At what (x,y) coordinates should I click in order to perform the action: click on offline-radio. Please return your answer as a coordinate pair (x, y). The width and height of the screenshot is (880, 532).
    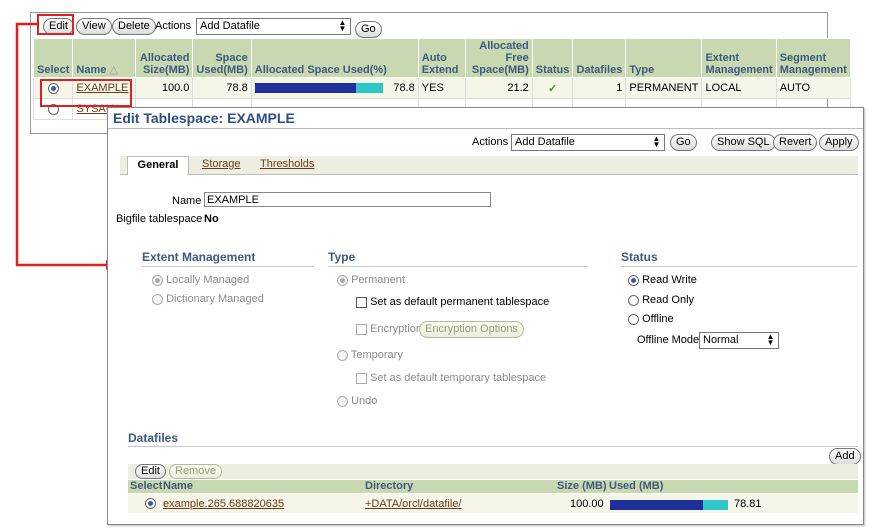
    Looking at the image, I should click on (633, 319).